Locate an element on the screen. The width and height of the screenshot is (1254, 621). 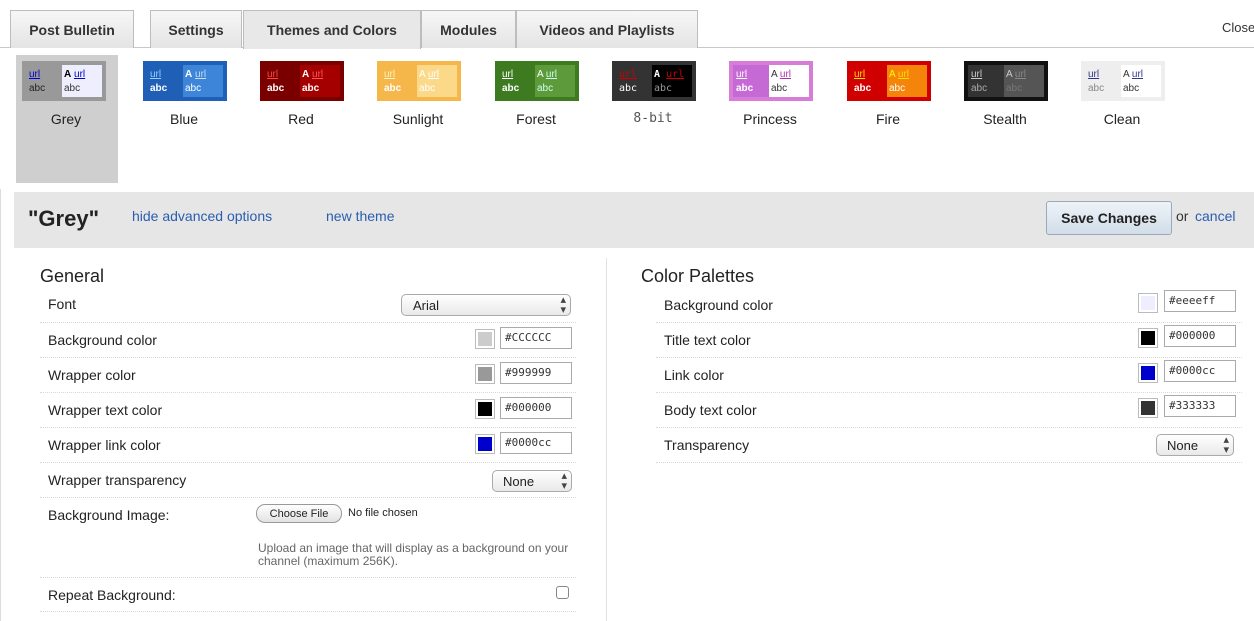
theme-clean: url abc A url abc Clean is located at coordinates (1122, 115).